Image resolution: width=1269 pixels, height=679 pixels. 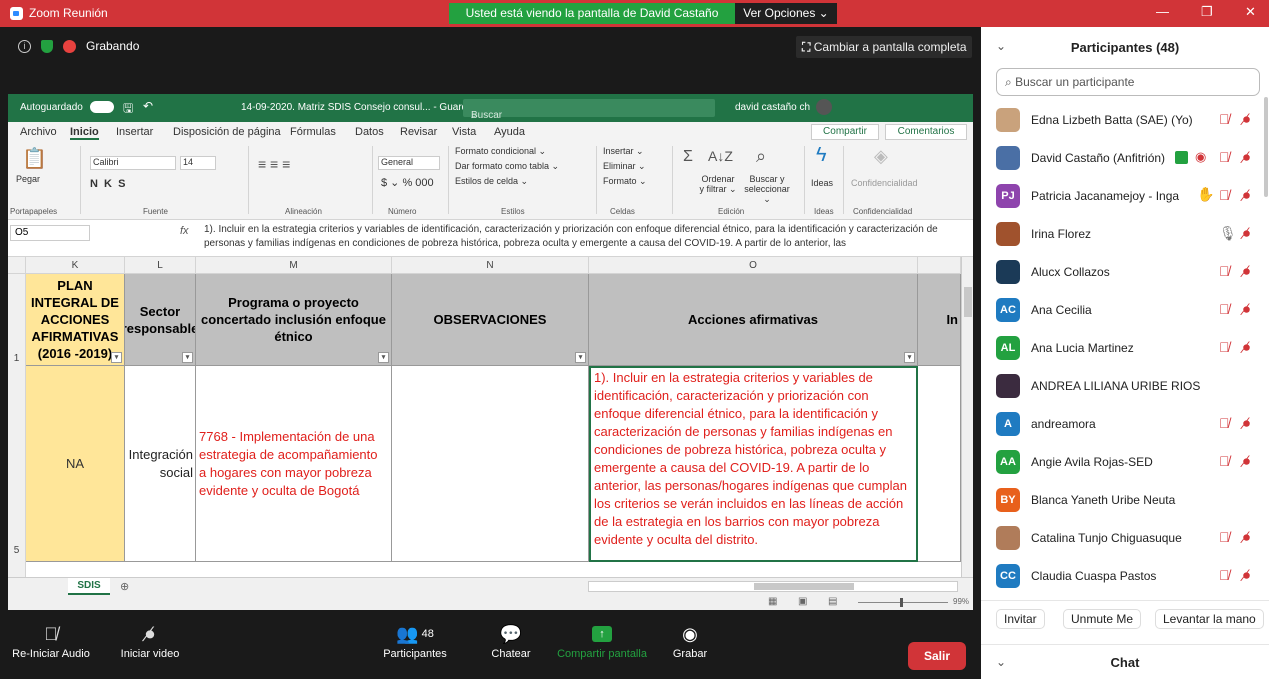 I want to click on participant-search-input: ⌕ Buscar un participante, so click(x=1128, y=82).